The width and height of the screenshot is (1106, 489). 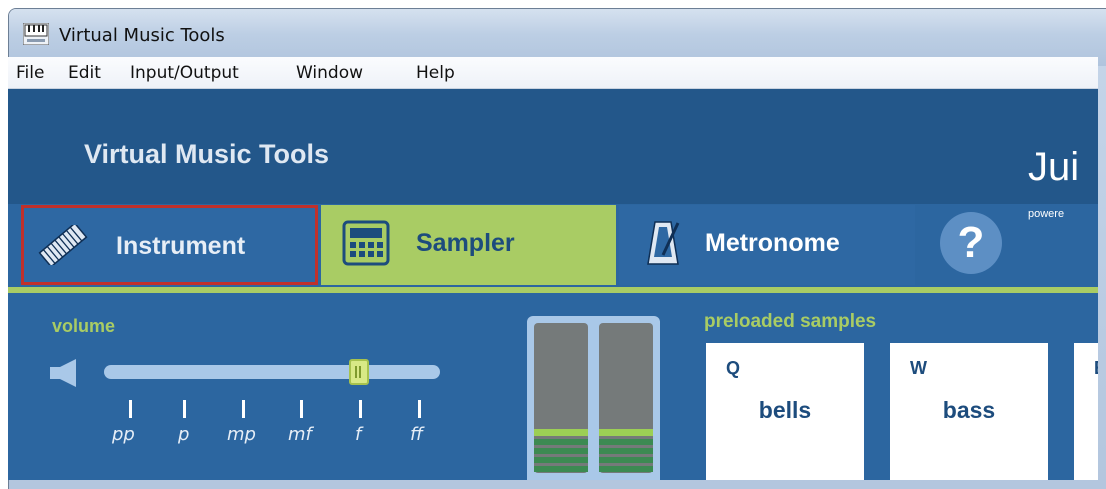 What do you see at coordinates (1046, 214) in the screenshot?
I see `partner-tagline: powere` at bounding box center [1046, 214].